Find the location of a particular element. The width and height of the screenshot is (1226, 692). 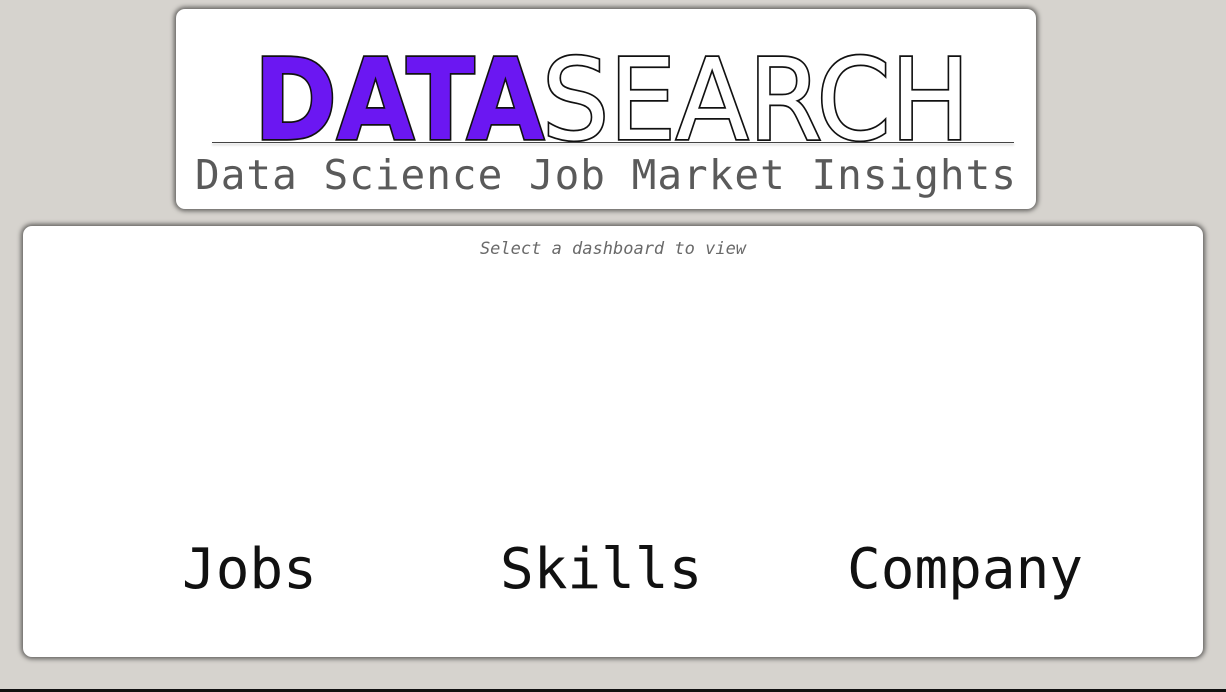

datasearch-logo: DATA SEARCH is located at coordinates (612, 90).